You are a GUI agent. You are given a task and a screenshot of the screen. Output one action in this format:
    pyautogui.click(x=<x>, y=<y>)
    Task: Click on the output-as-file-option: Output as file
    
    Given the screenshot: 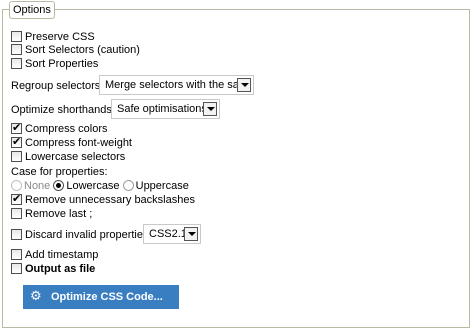 What is the action you would take?
    pyautogui.click(x=53, y=269)
    